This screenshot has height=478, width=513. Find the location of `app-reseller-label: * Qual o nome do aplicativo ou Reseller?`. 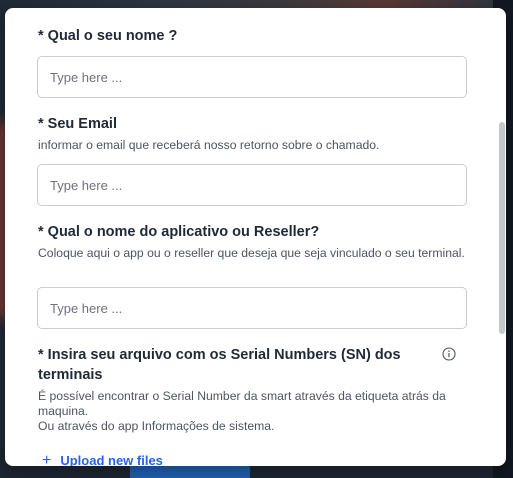

app-reseller-label: * Qual o nome do aplicativo ou Reseller? is located at coordinates (179, 232).